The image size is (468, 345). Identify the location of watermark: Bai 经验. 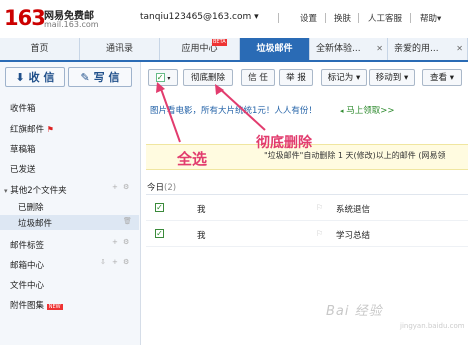
(354, 311).